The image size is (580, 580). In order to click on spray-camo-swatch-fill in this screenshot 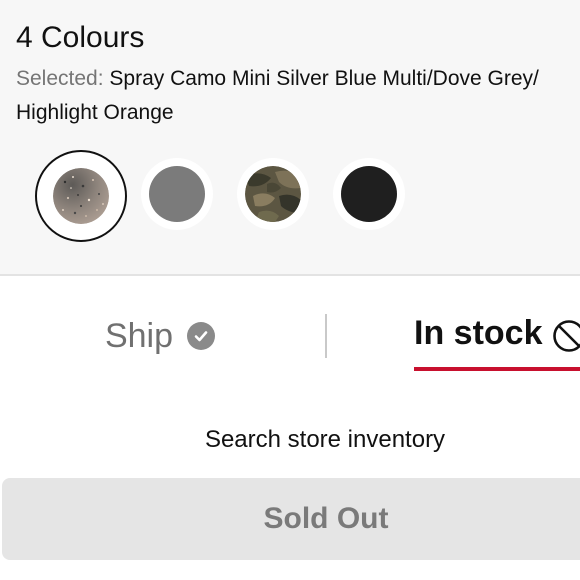, I will do `click(81, 196)`.